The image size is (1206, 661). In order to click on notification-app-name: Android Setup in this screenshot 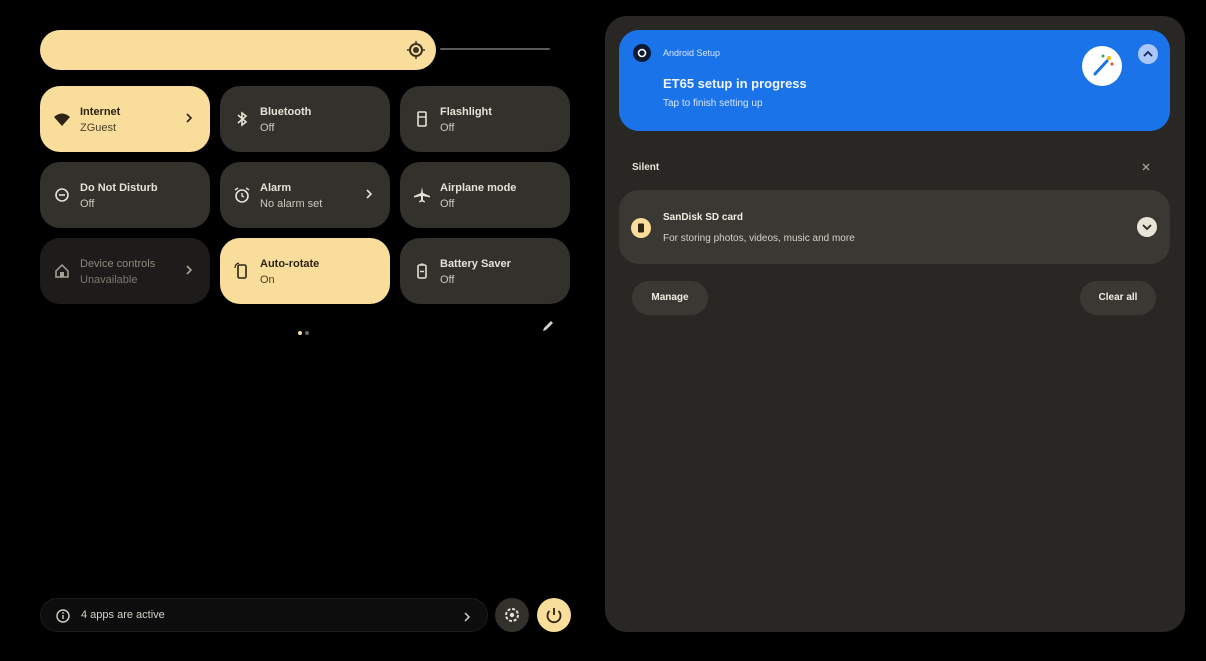, I will do `click(692, 53)`.